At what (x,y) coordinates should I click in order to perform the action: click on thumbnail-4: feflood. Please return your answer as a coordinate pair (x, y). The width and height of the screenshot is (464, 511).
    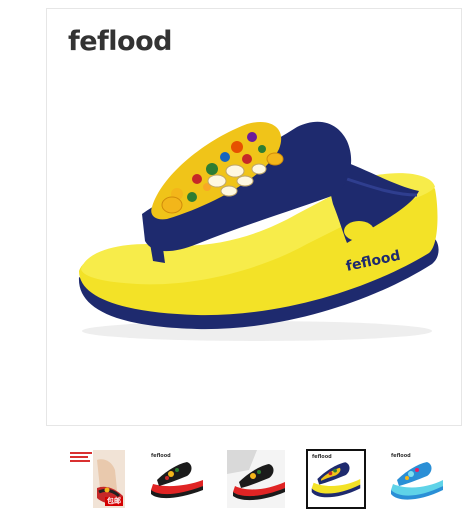
    Looking at the image, I should click on (336, 479).